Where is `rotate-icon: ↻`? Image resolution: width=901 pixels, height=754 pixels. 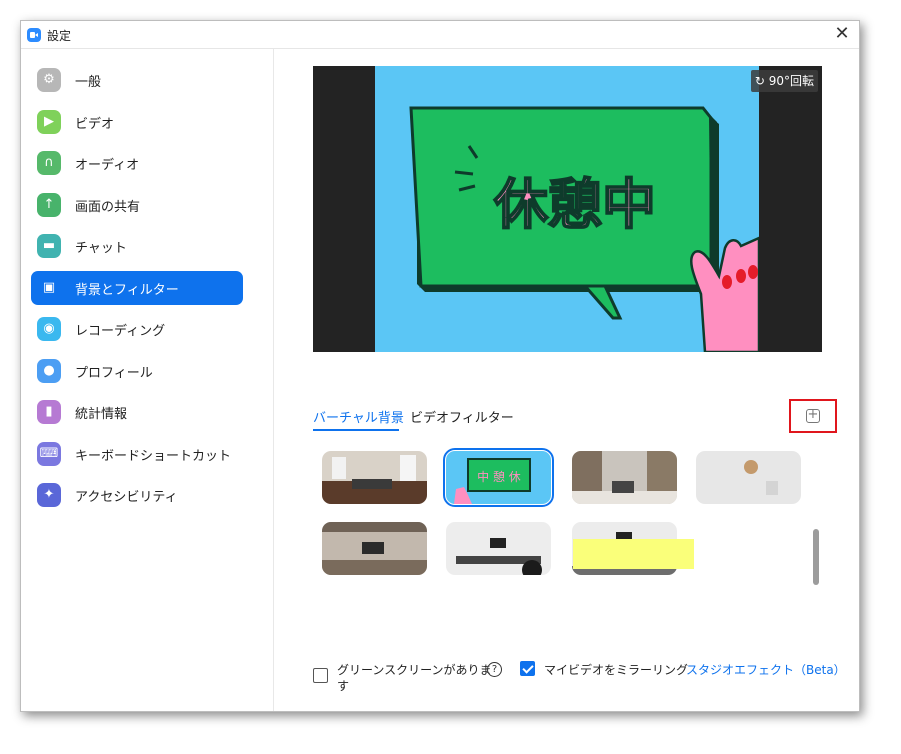
rotate-icon: ↻ is located at coordinates (761, 81).